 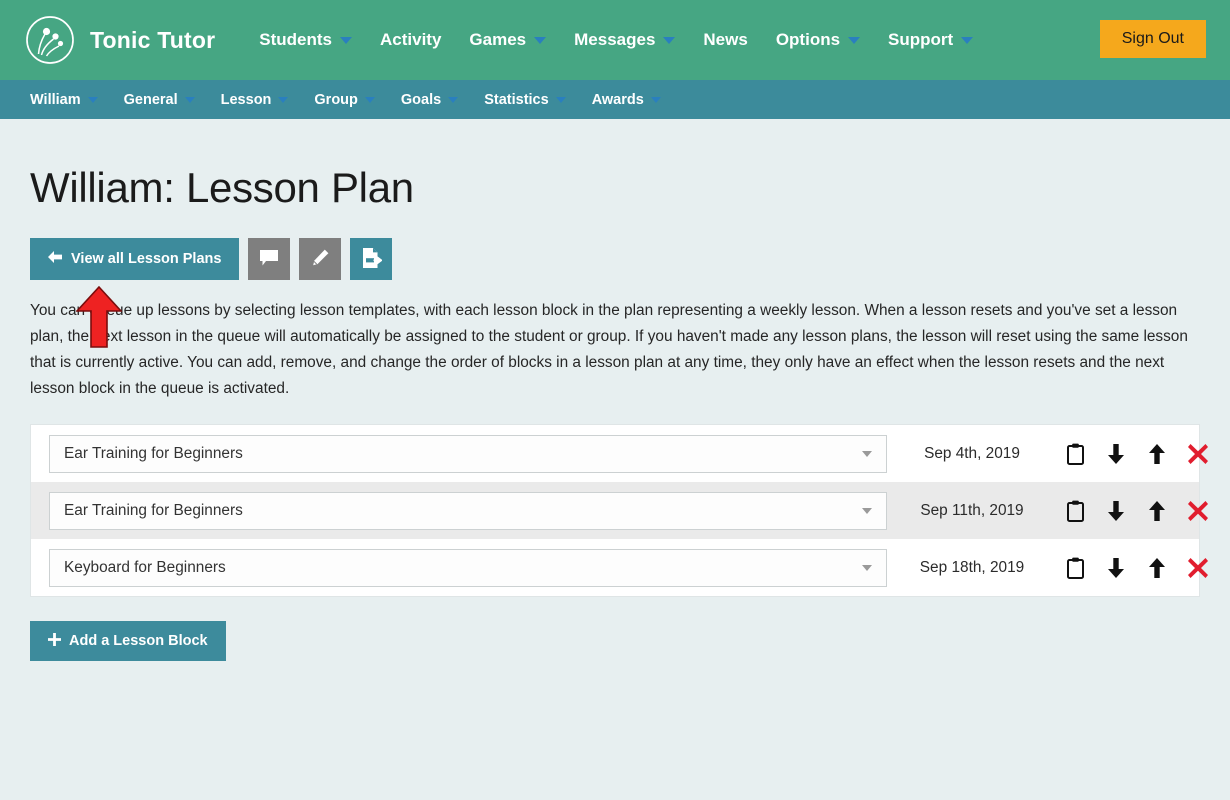 I want to click on nav-item-support: Support, so click(x=930, y=40).